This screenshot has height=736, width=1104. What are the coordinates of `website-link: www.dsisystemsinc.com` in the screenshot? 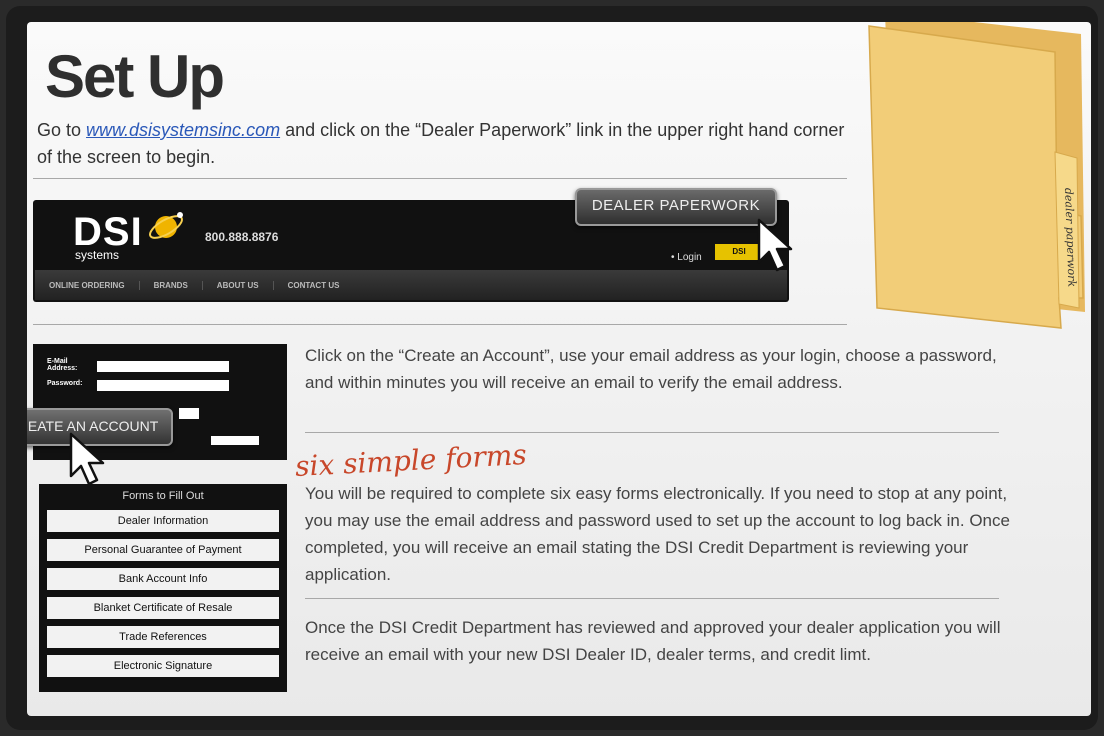 It's located at (183, 130).